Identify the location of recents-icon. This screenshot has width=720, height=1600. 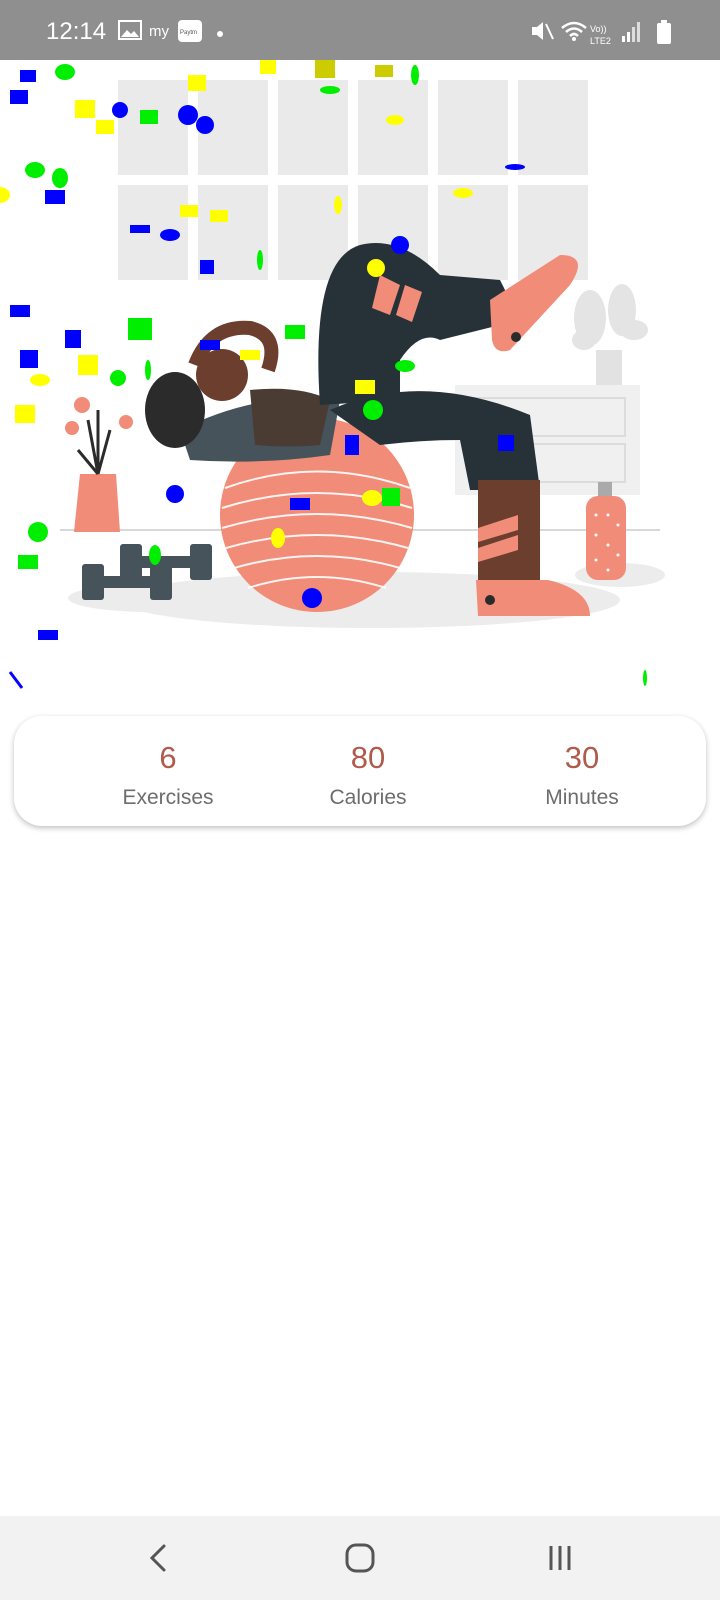
(560, 1558).